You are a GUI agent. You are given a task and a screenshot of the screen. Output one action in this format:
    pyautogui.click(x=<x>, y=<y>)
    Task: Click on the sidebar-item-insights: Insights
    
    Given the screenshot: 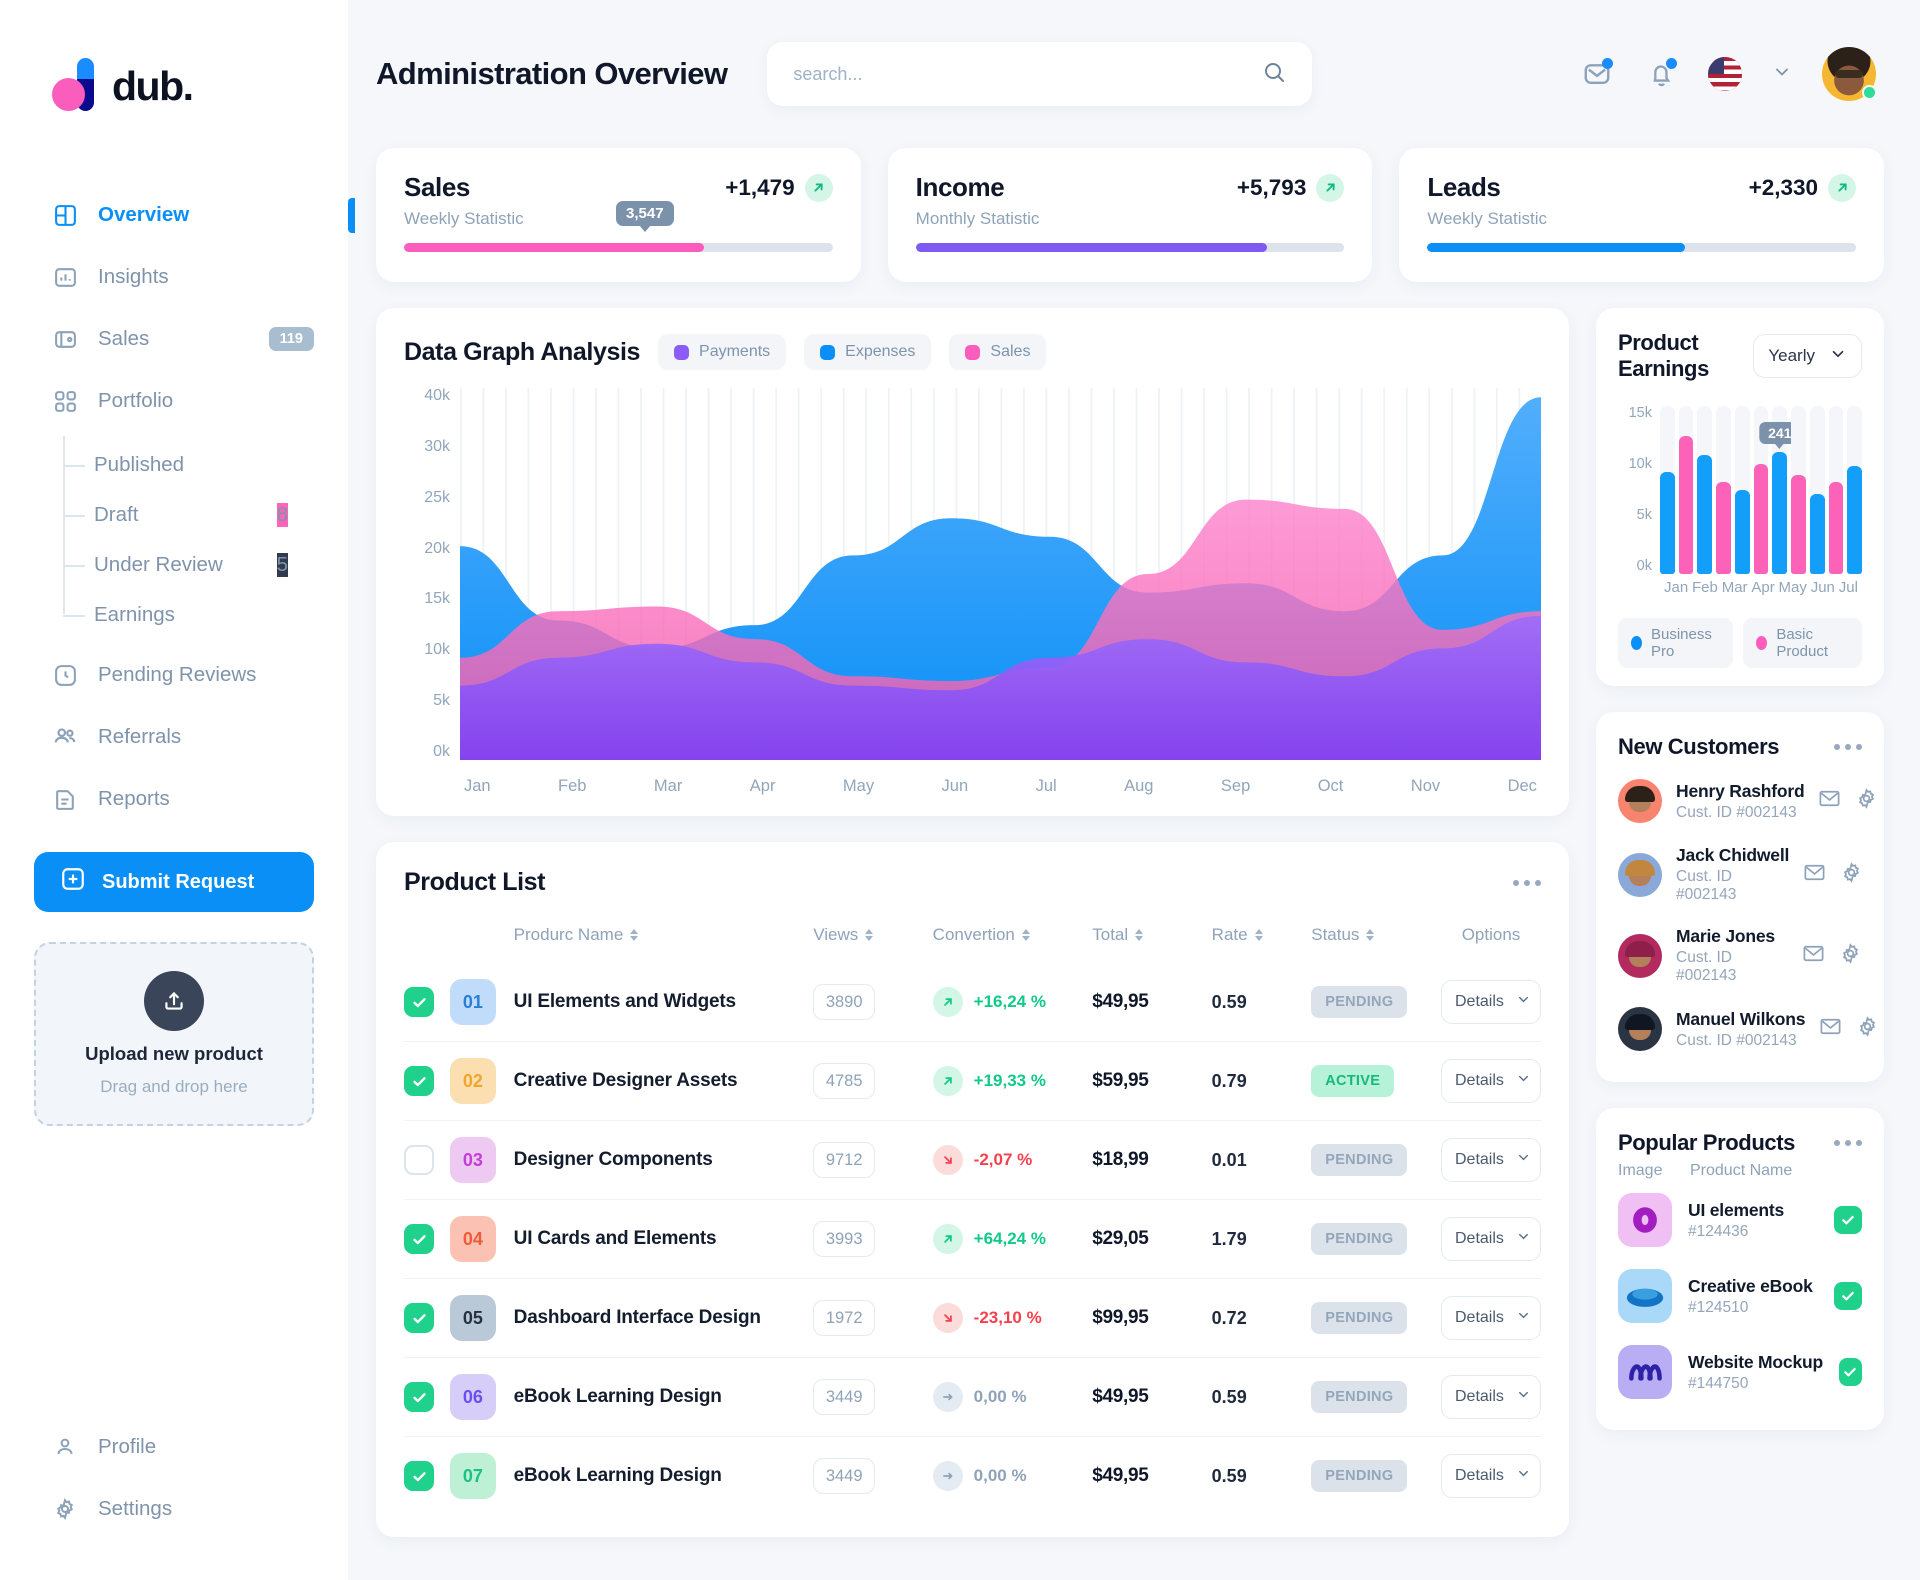 What is the action you would take?
    pyautogui.click(x=174, y=277)
    